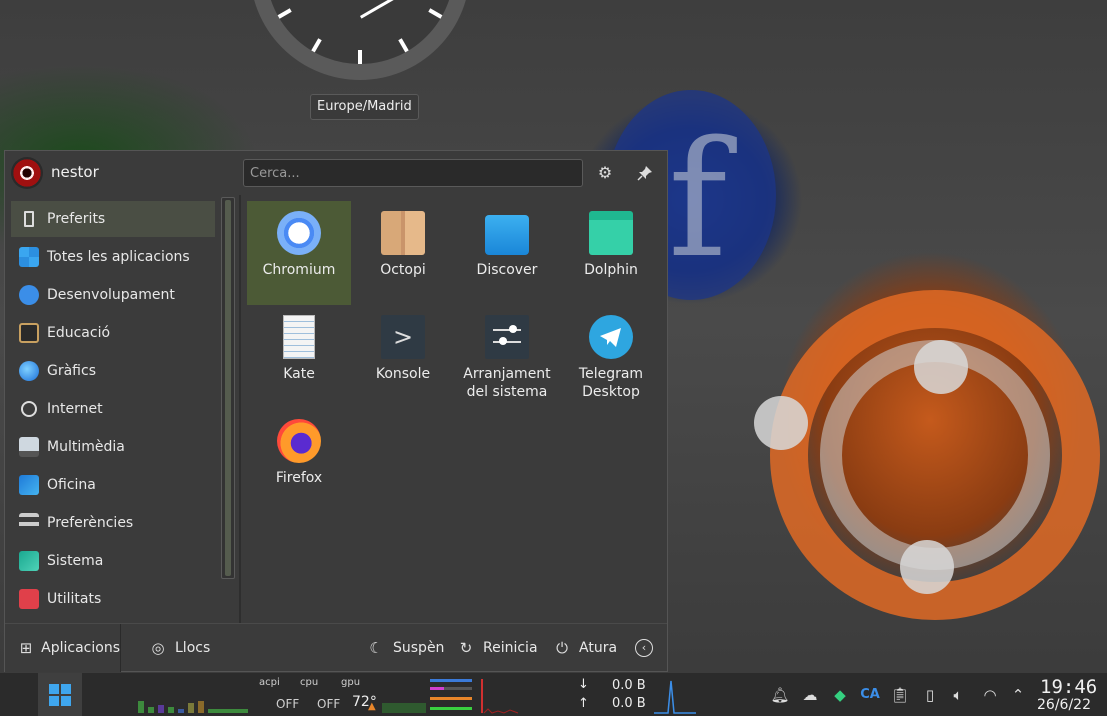 The image size is (1107, 716). I want to click on chromium-icon, so click(299, 233).